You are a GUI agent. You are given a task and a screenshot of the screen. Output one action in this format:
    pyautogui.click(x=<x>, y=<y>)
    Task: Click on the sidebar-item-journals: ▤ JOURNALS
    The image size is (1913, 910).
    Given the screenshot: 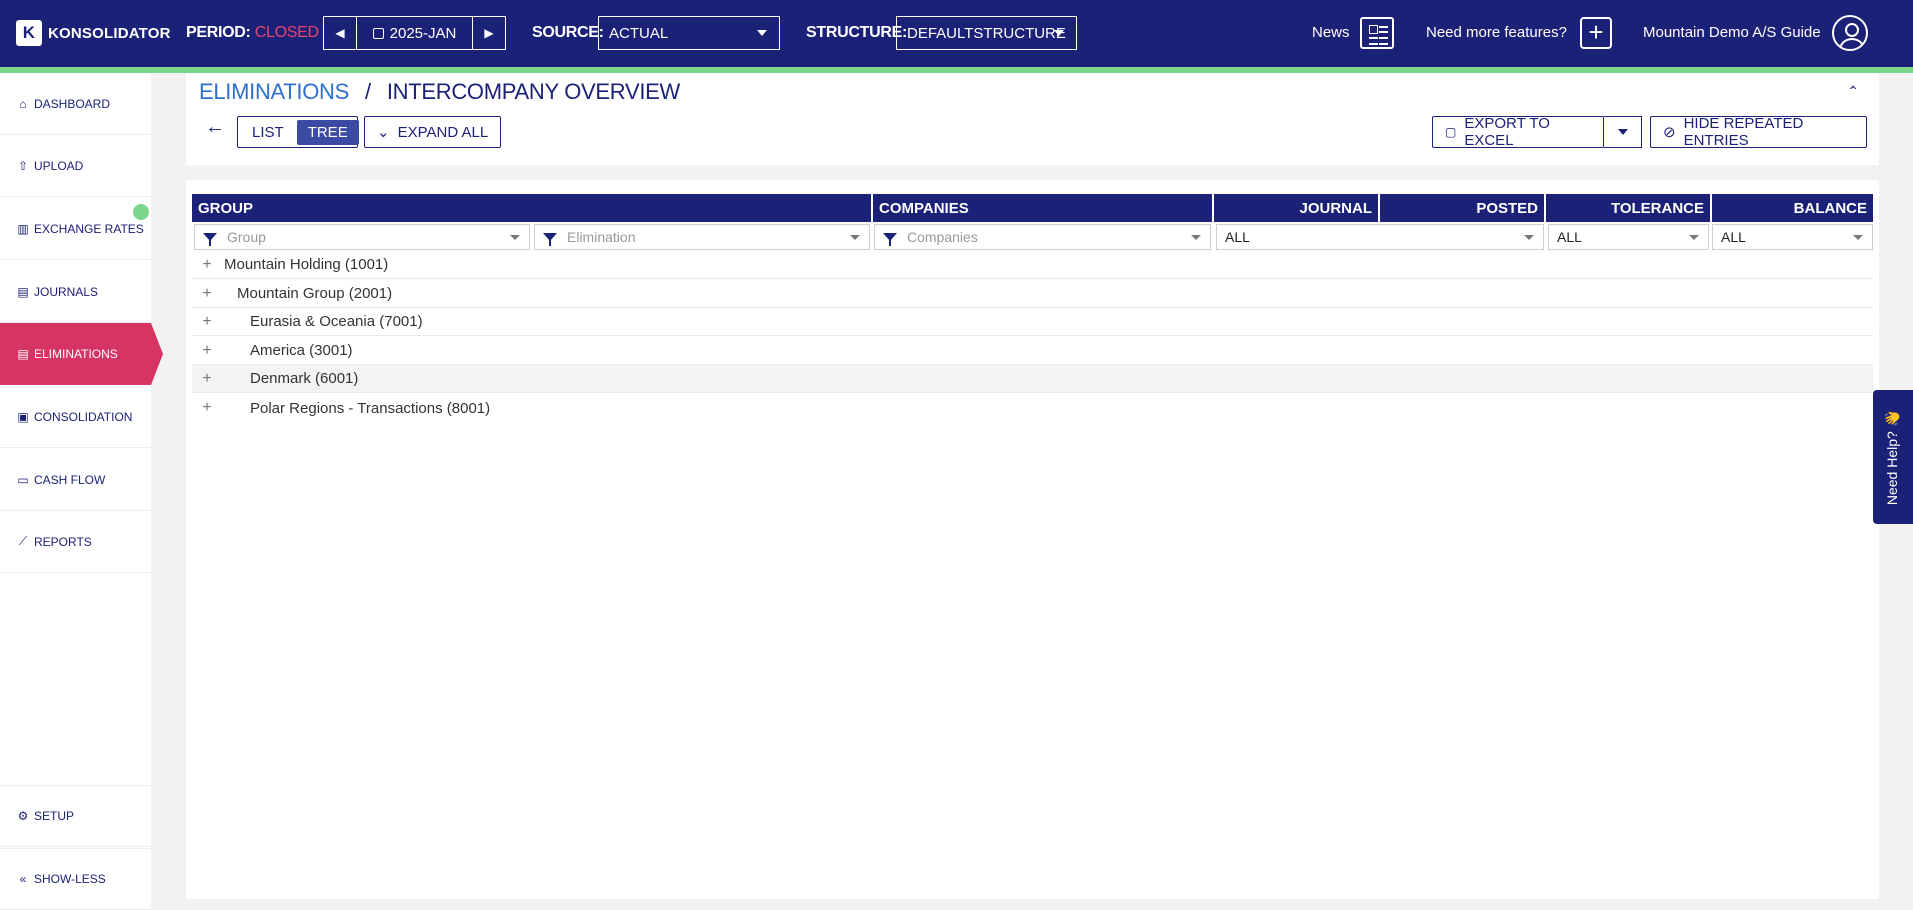 What is the action you would take?
    pyautogui.click(x=75, y=292)
    